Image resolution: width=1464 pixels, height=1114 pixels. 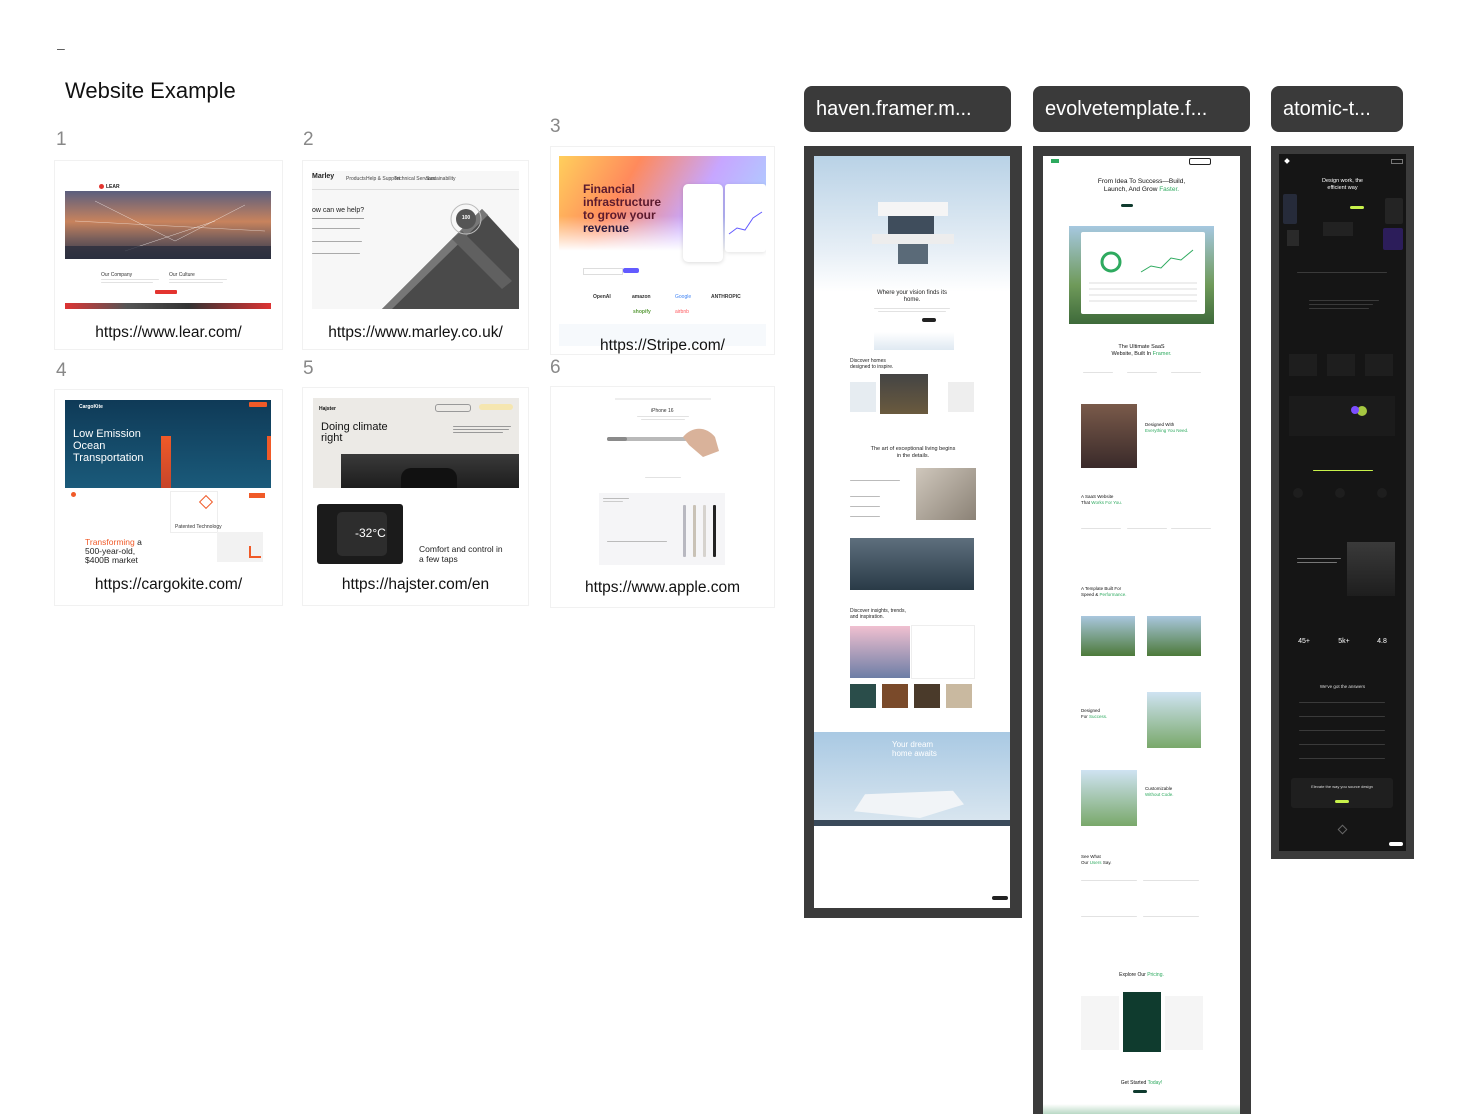 I want to click on card-url: https://hajster.com/en, so click(x=415, y=585).